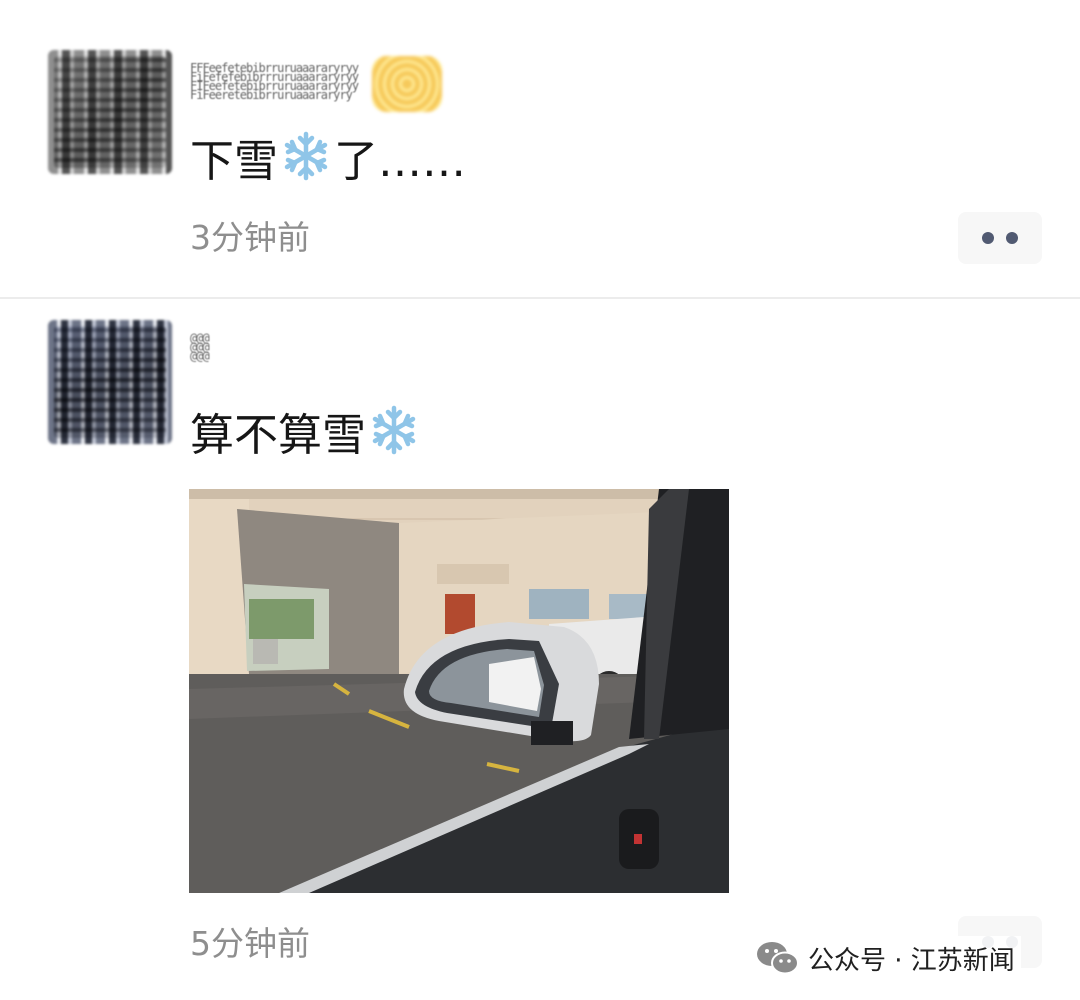 The image size is (1080, 1000). What do you see at coordinates (1000, 238) in the screenshot?
I see `more-button` at bounding box center [1000, 238].